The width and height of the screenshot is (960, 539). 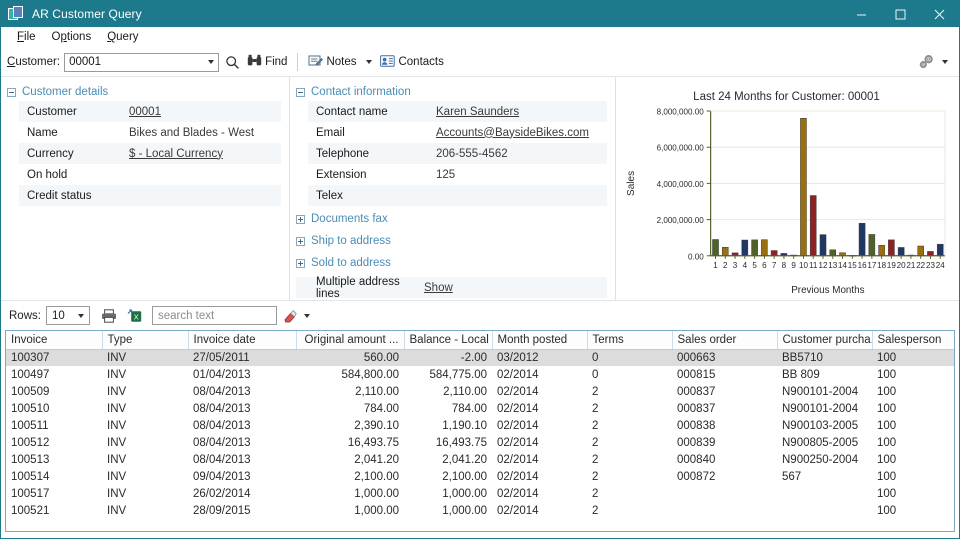 I want to click on ship-to-address-header: Ship to address, so click(x=452, y=241).